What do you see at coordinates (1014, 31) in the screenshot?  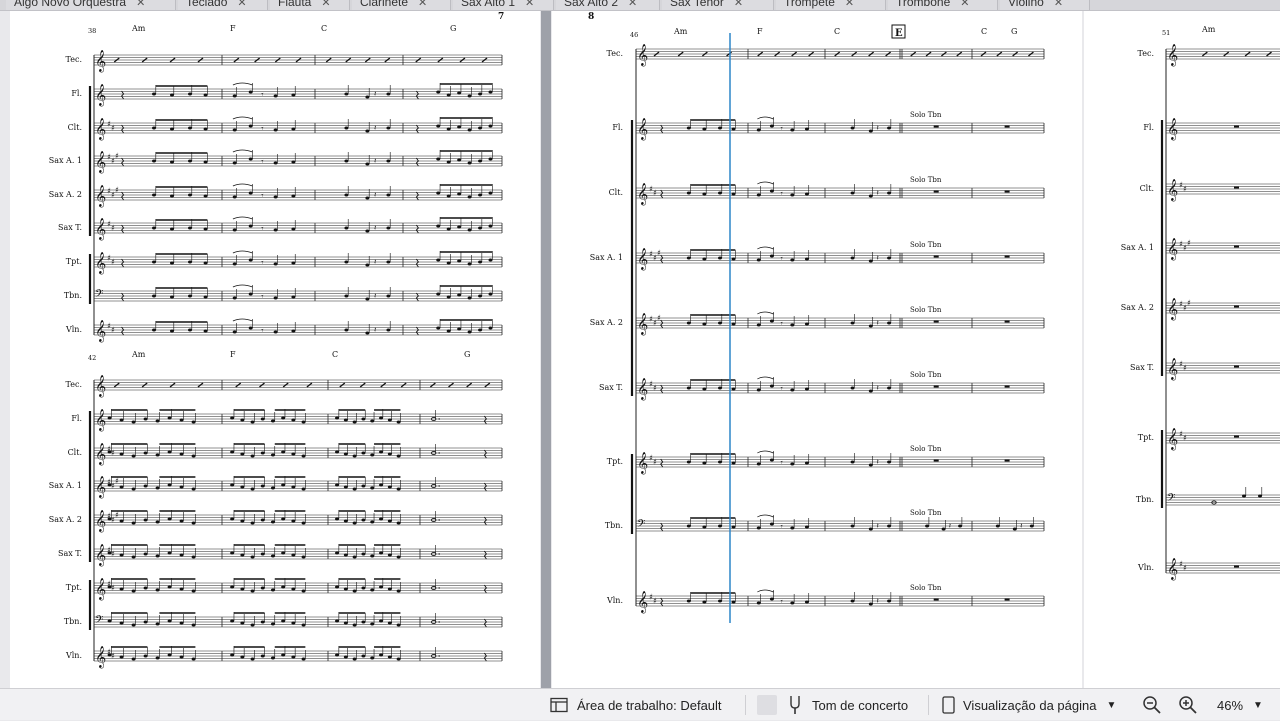 I see `chord-symbol: G` at bounding box center [1014, 31].